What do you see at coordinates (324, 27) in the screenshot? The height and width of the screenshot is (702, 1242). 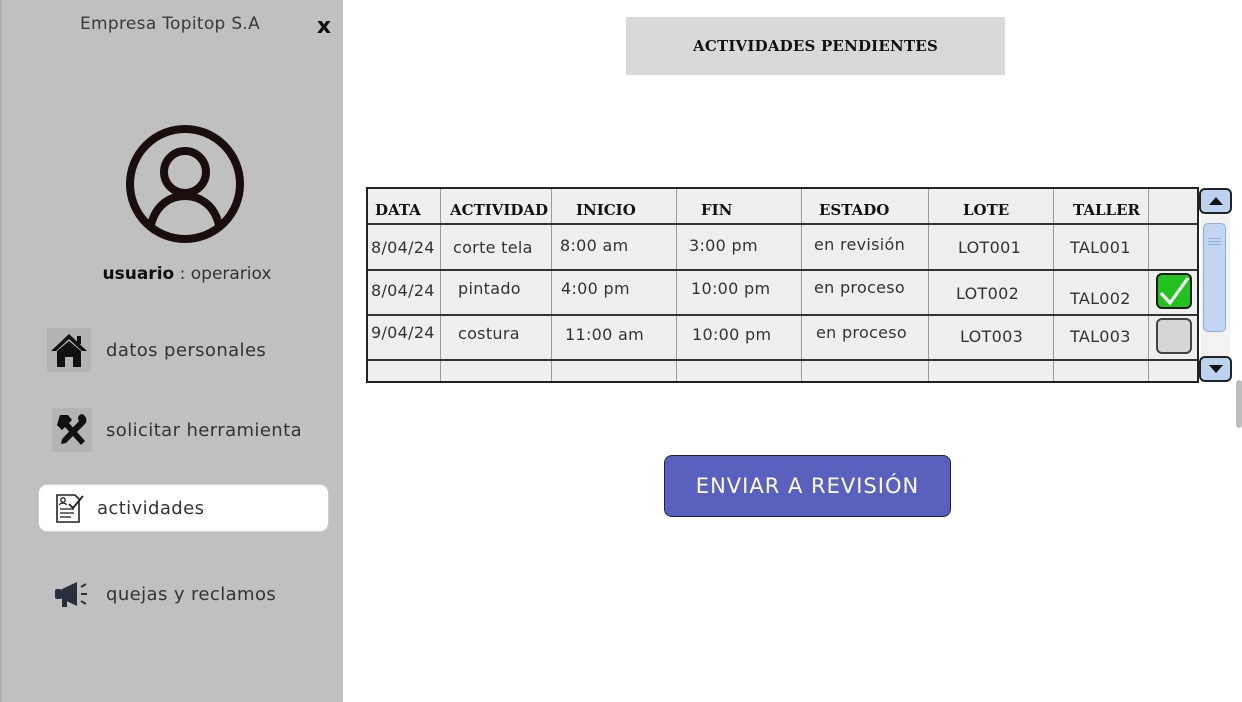 I see `close-icon: x` at bounding box center [324, 27].